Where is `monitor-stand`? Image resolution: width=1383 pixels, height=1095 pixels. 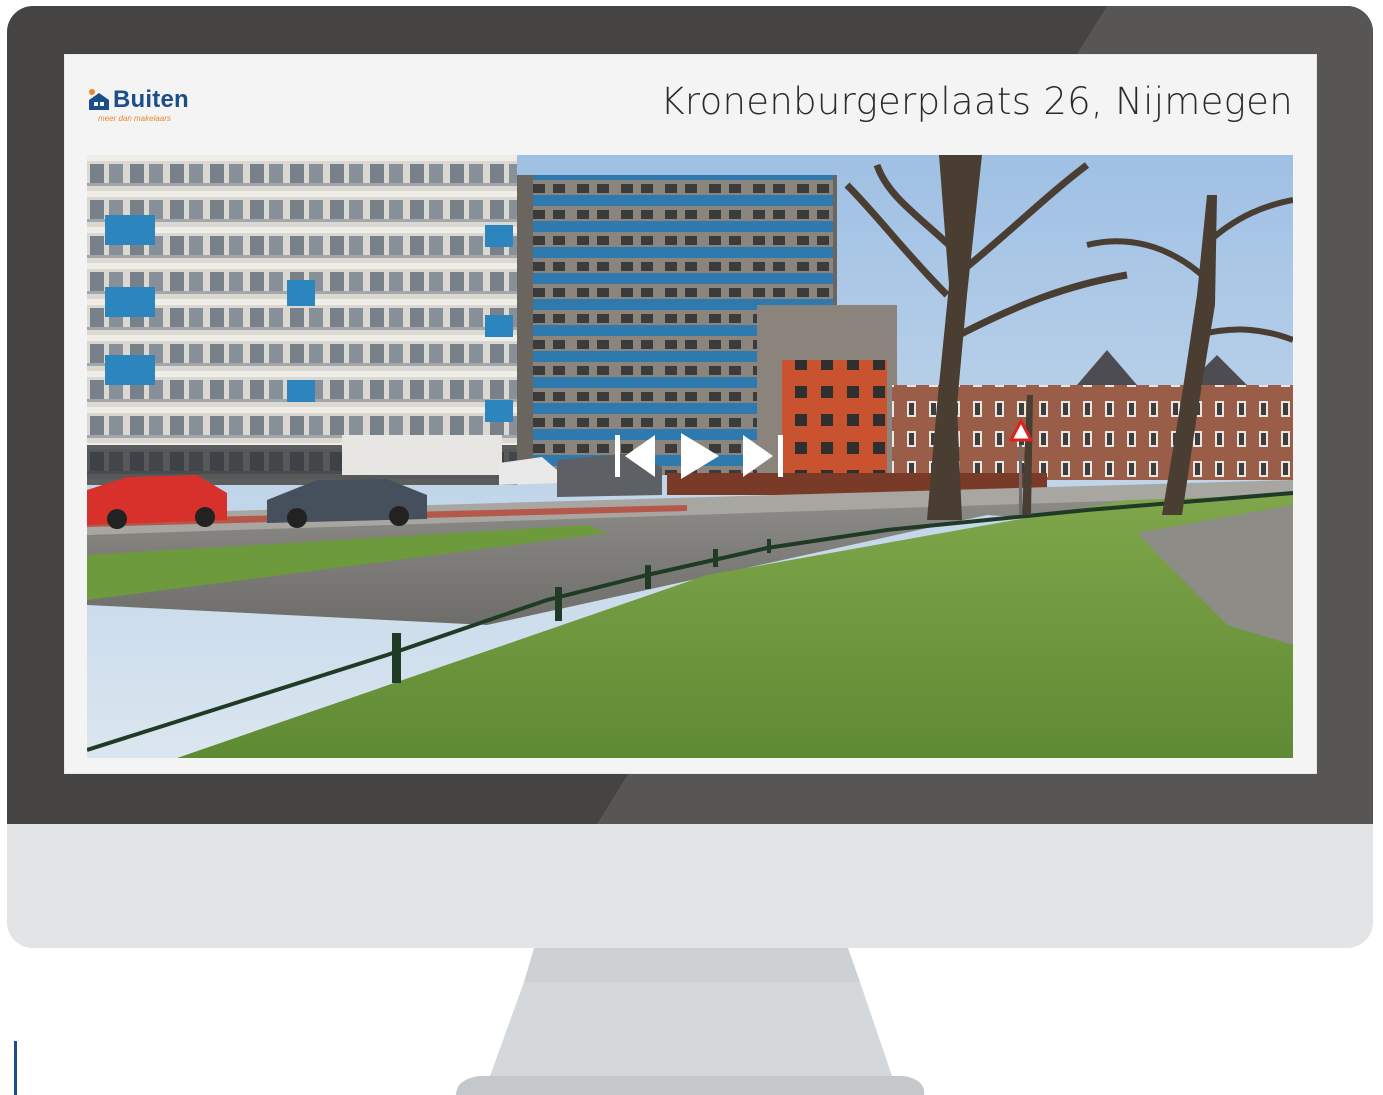 monitor-stand is located at coordinates (690, 1021).